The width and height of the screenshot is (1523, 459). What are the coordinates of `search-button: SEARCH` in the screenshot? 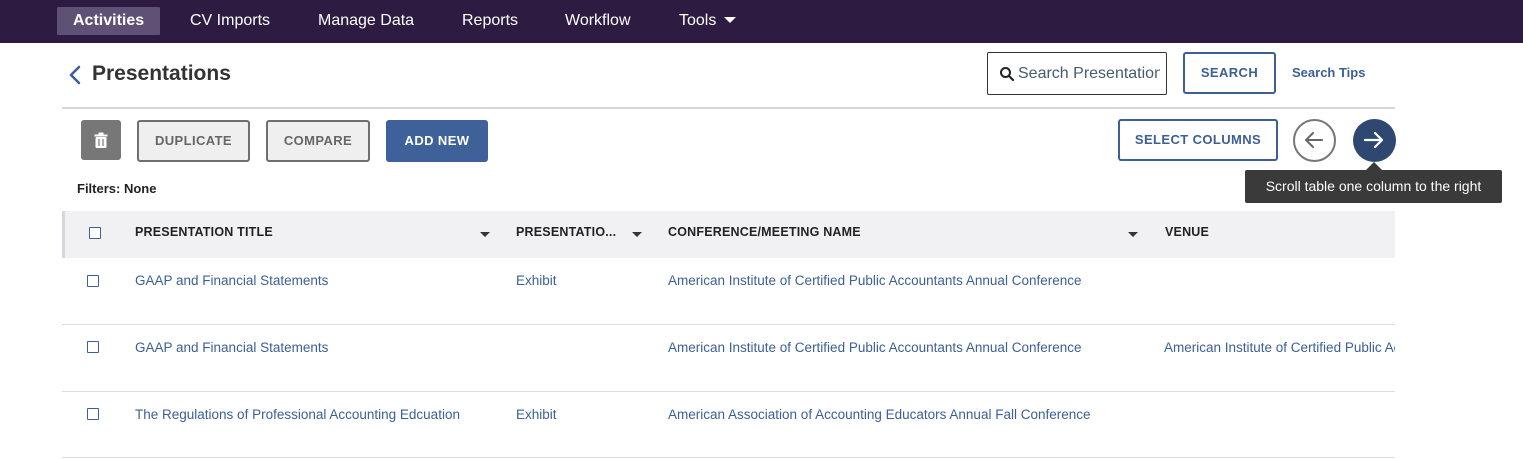 It's located at (1229, 73).